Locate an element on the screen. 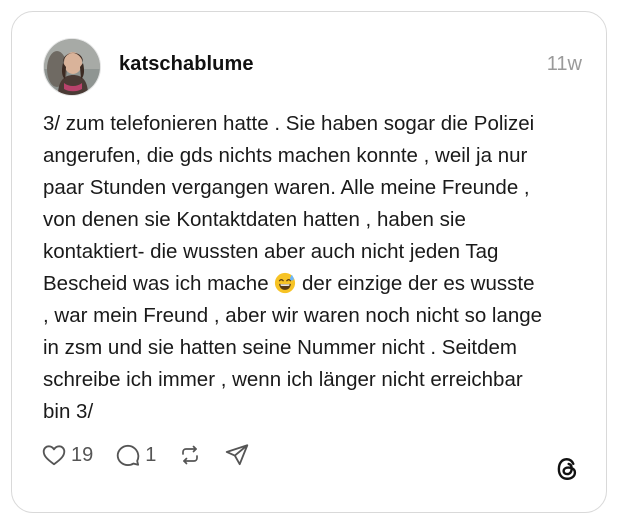 This screenshot has width=620, height=526. reply-button: 1 is located at coordinates (135, 455).